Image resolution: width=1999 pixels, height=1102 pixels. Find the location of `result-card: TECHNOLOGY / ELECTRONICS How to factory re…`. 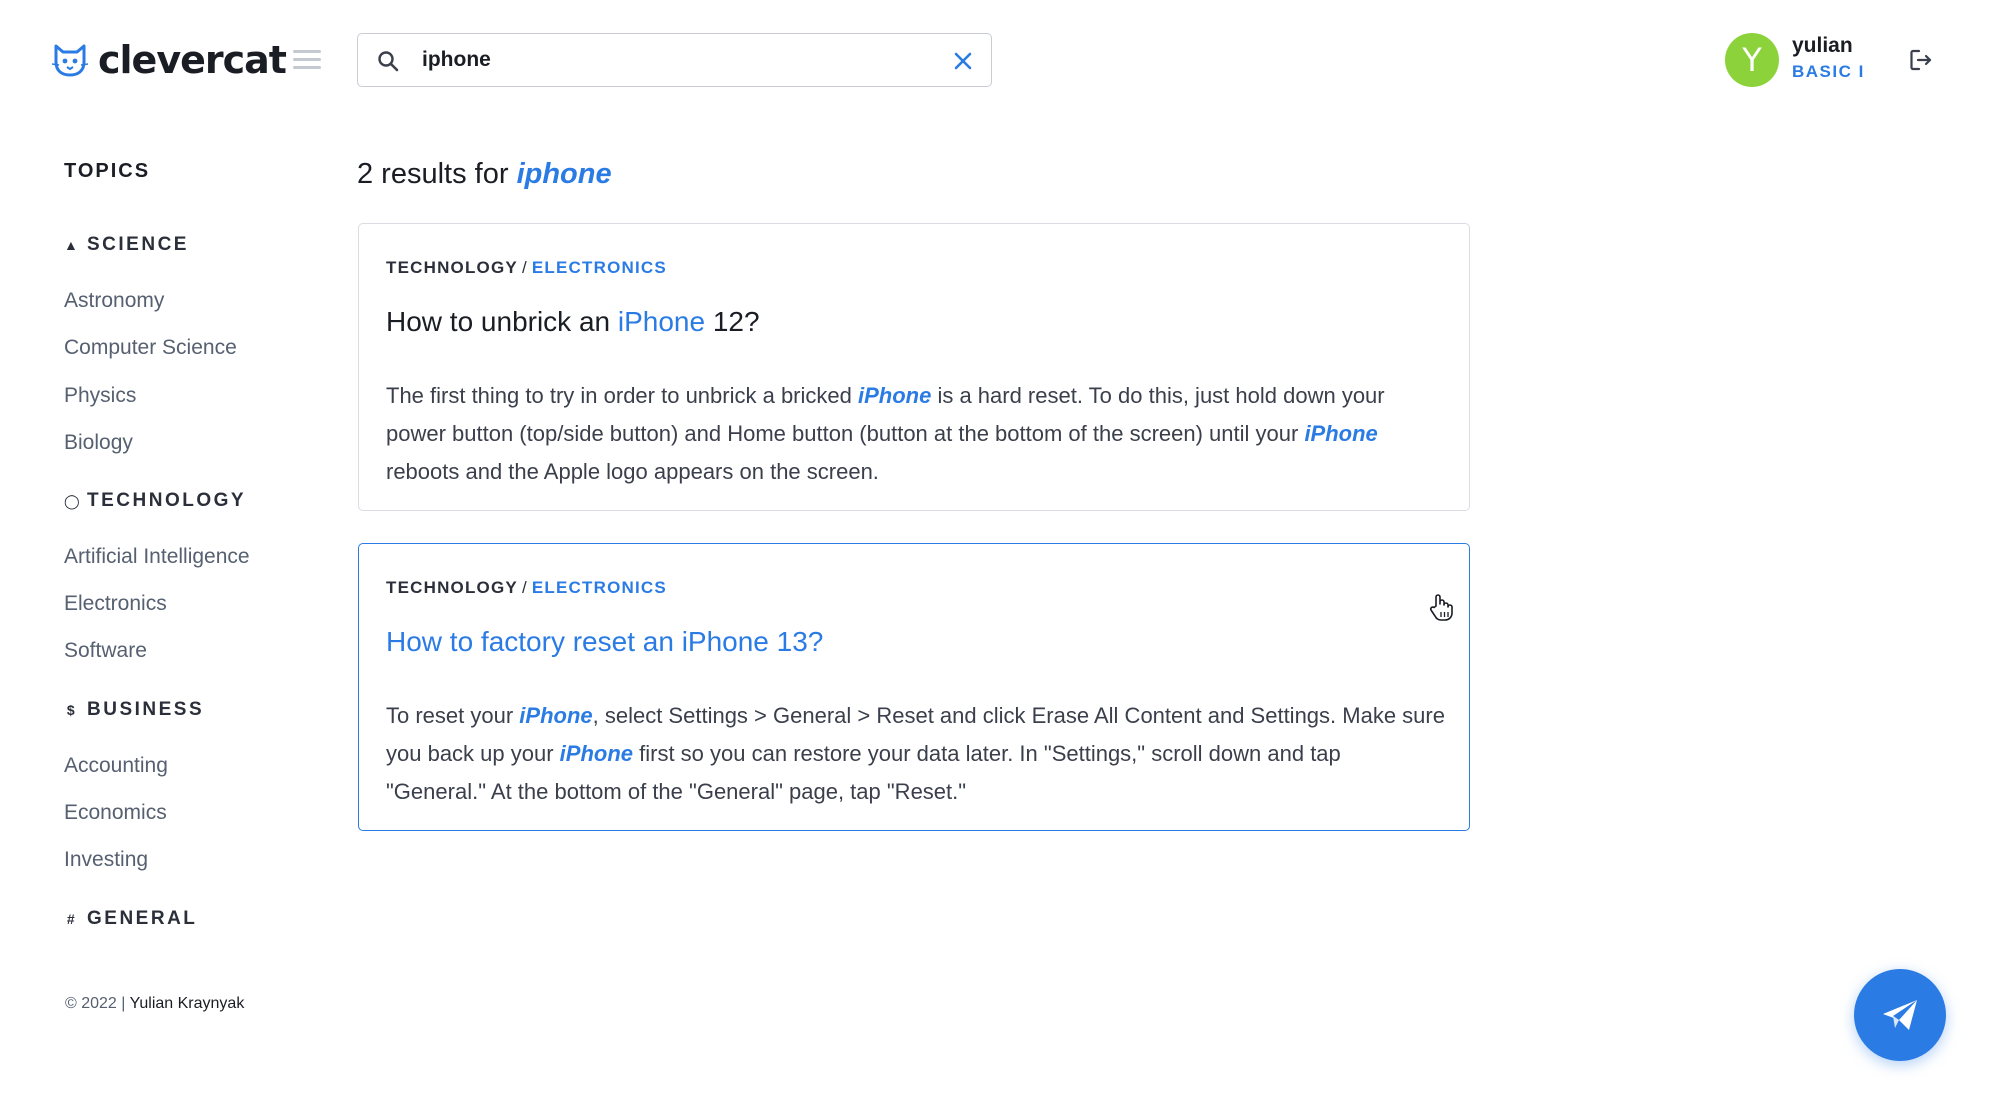

result-card: TECHNOLOGY / ELECTRONICS How to factory re… is located at coordinates (914, 687).